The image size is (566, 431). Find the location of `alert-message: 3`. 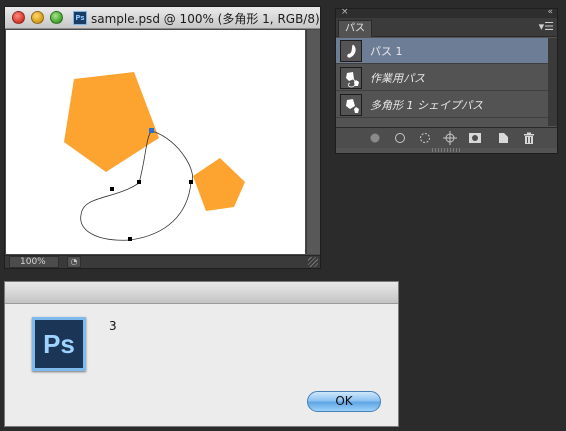

alert-message: 3 is located at coordinates (113, 326).